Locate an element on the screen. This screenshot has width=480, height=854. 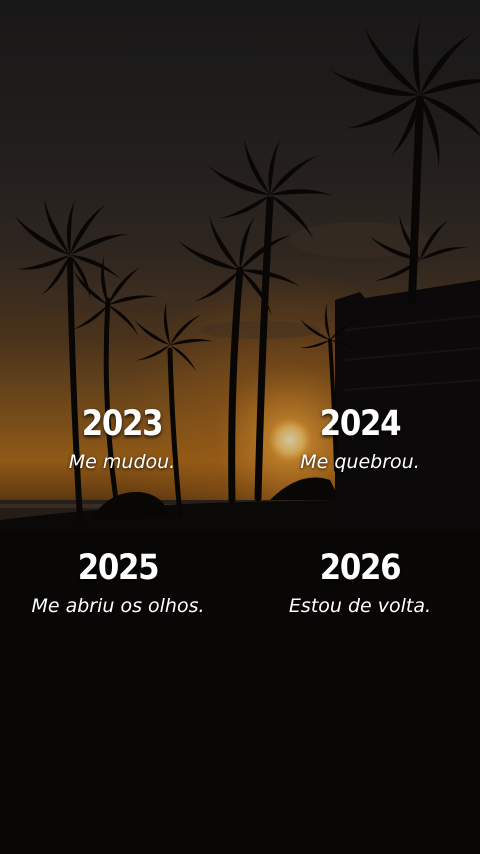
year-label: 2025 is located at coordinates (118, 568).